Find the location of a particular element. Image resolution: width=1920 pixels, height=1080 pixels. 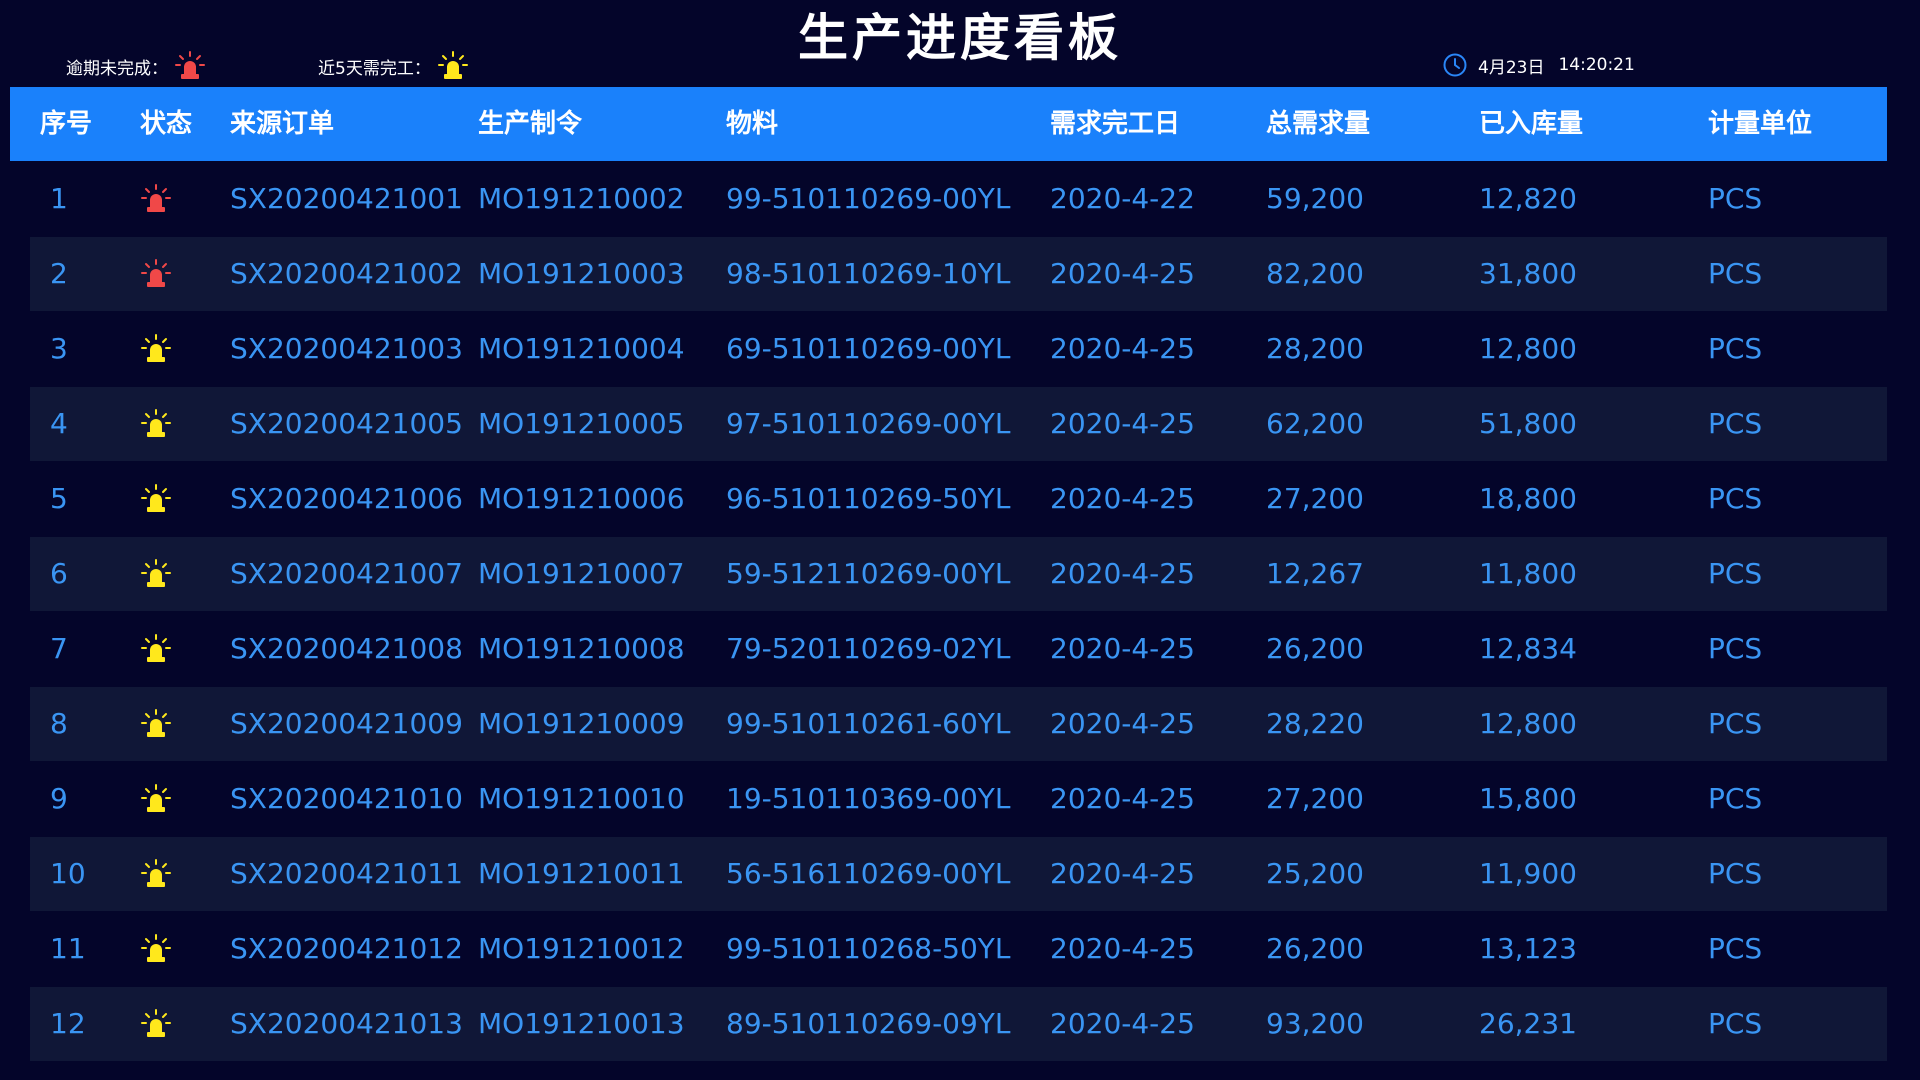

cell-mo: MO191210013 is located at coordinates (581, 1023).